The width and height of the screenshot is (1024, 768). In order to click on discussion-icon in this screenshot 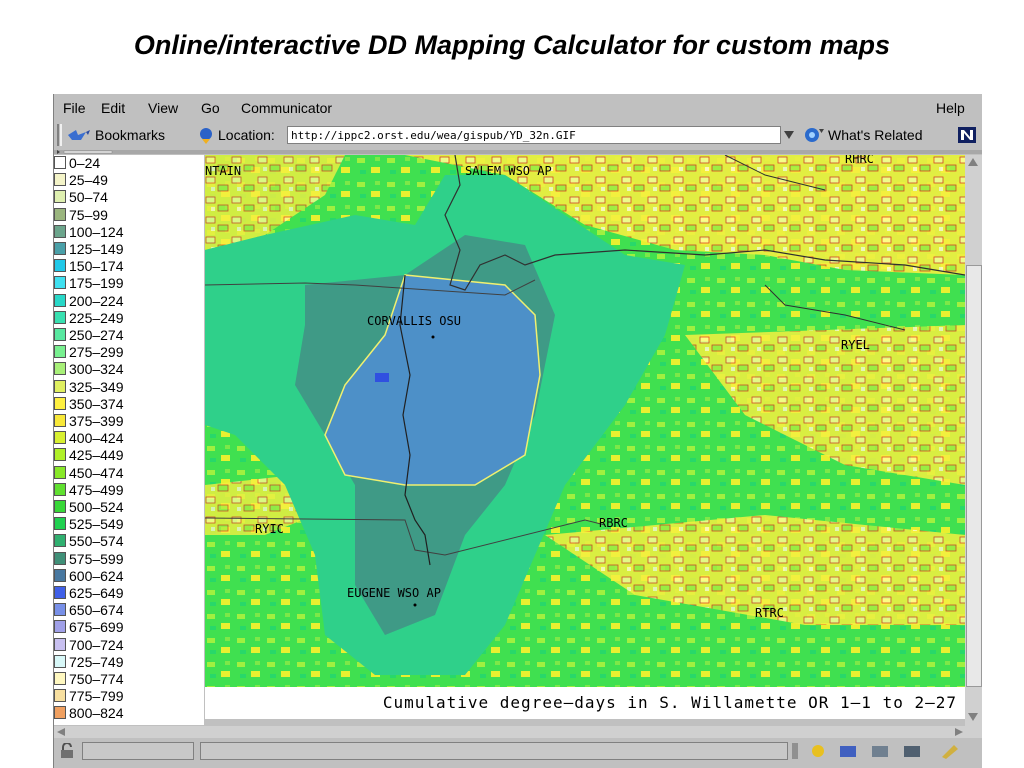, I will do `click(880, 751)`.